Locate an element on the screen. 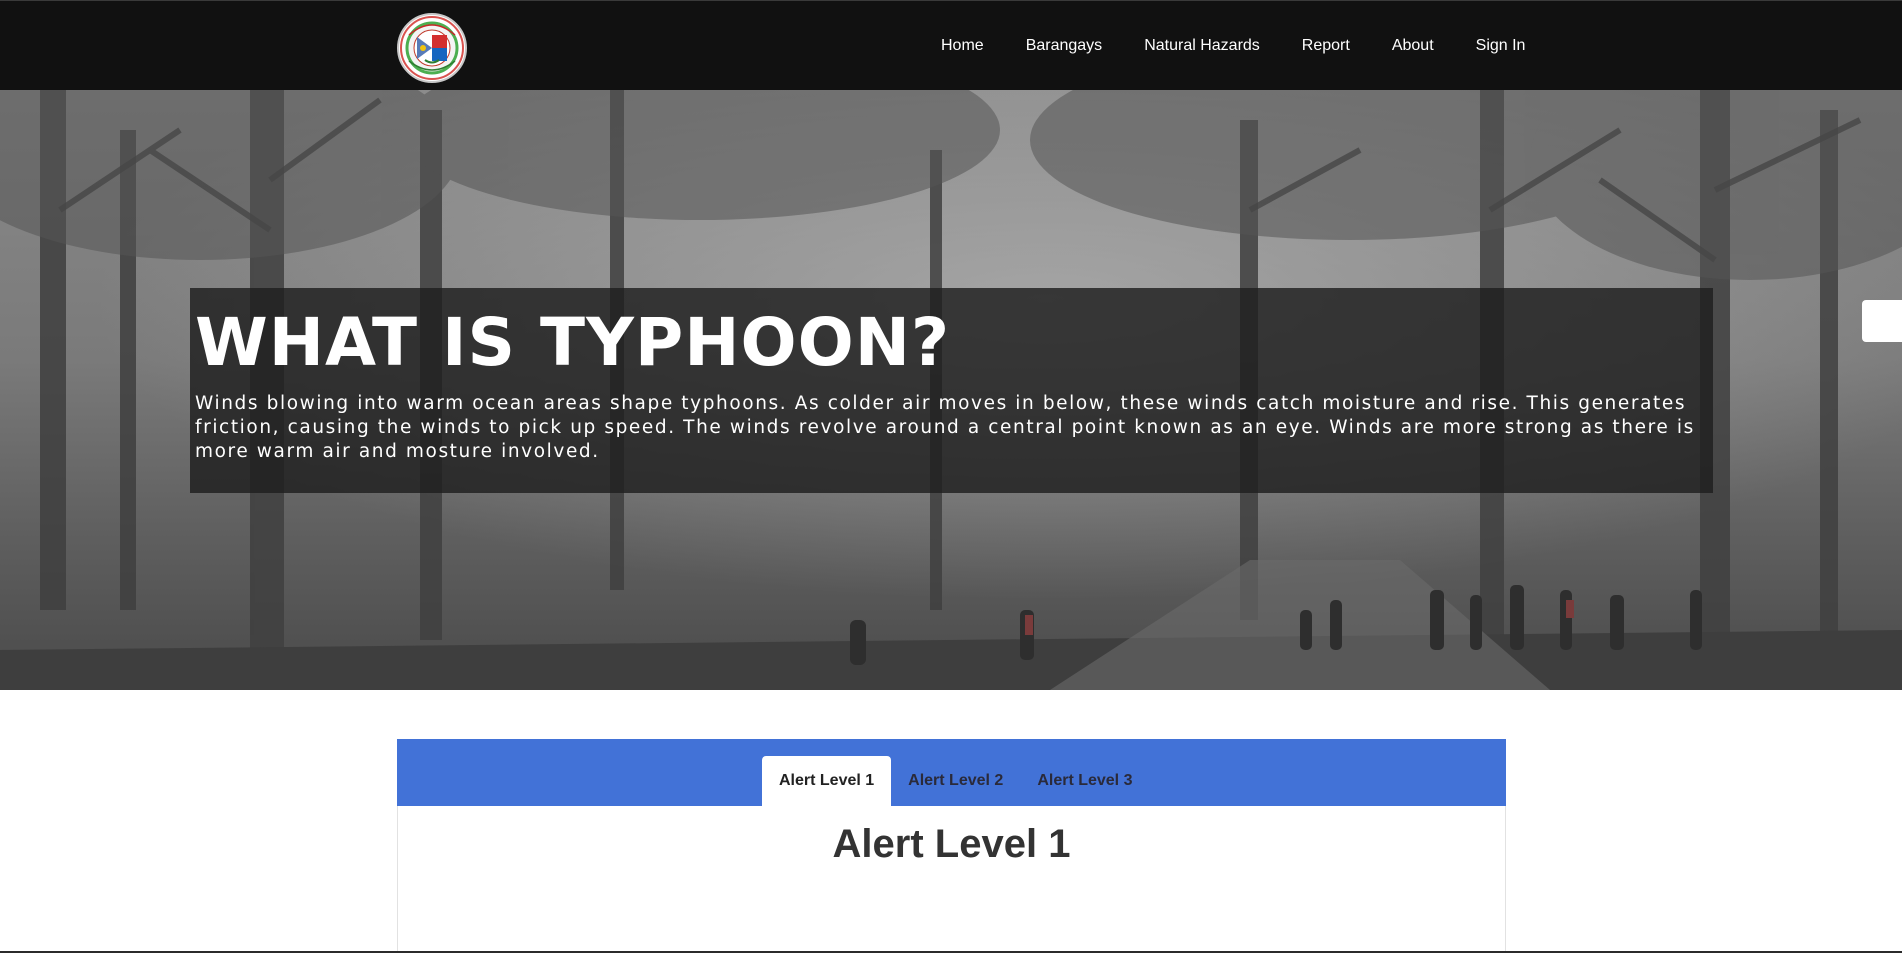 The height and width of the screenshot is (953, 1902). nav-barangays-link: Barangays is located at coordinates (1064, 46).